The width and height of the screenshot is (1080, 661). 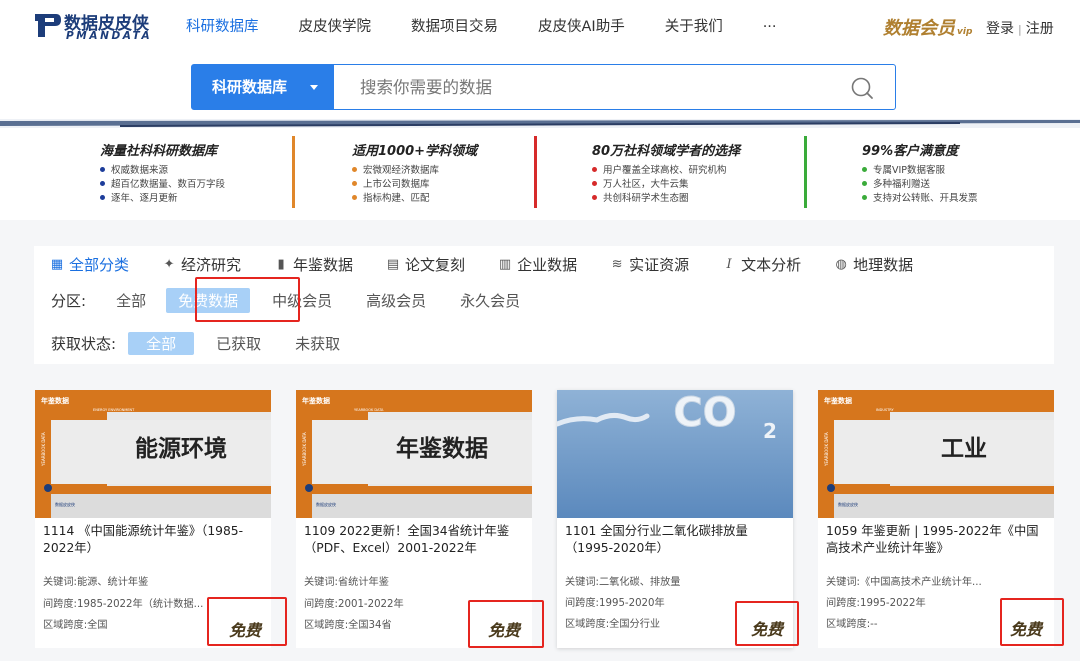 I want to click on cover-title: CO, so click(x=704, y=413).